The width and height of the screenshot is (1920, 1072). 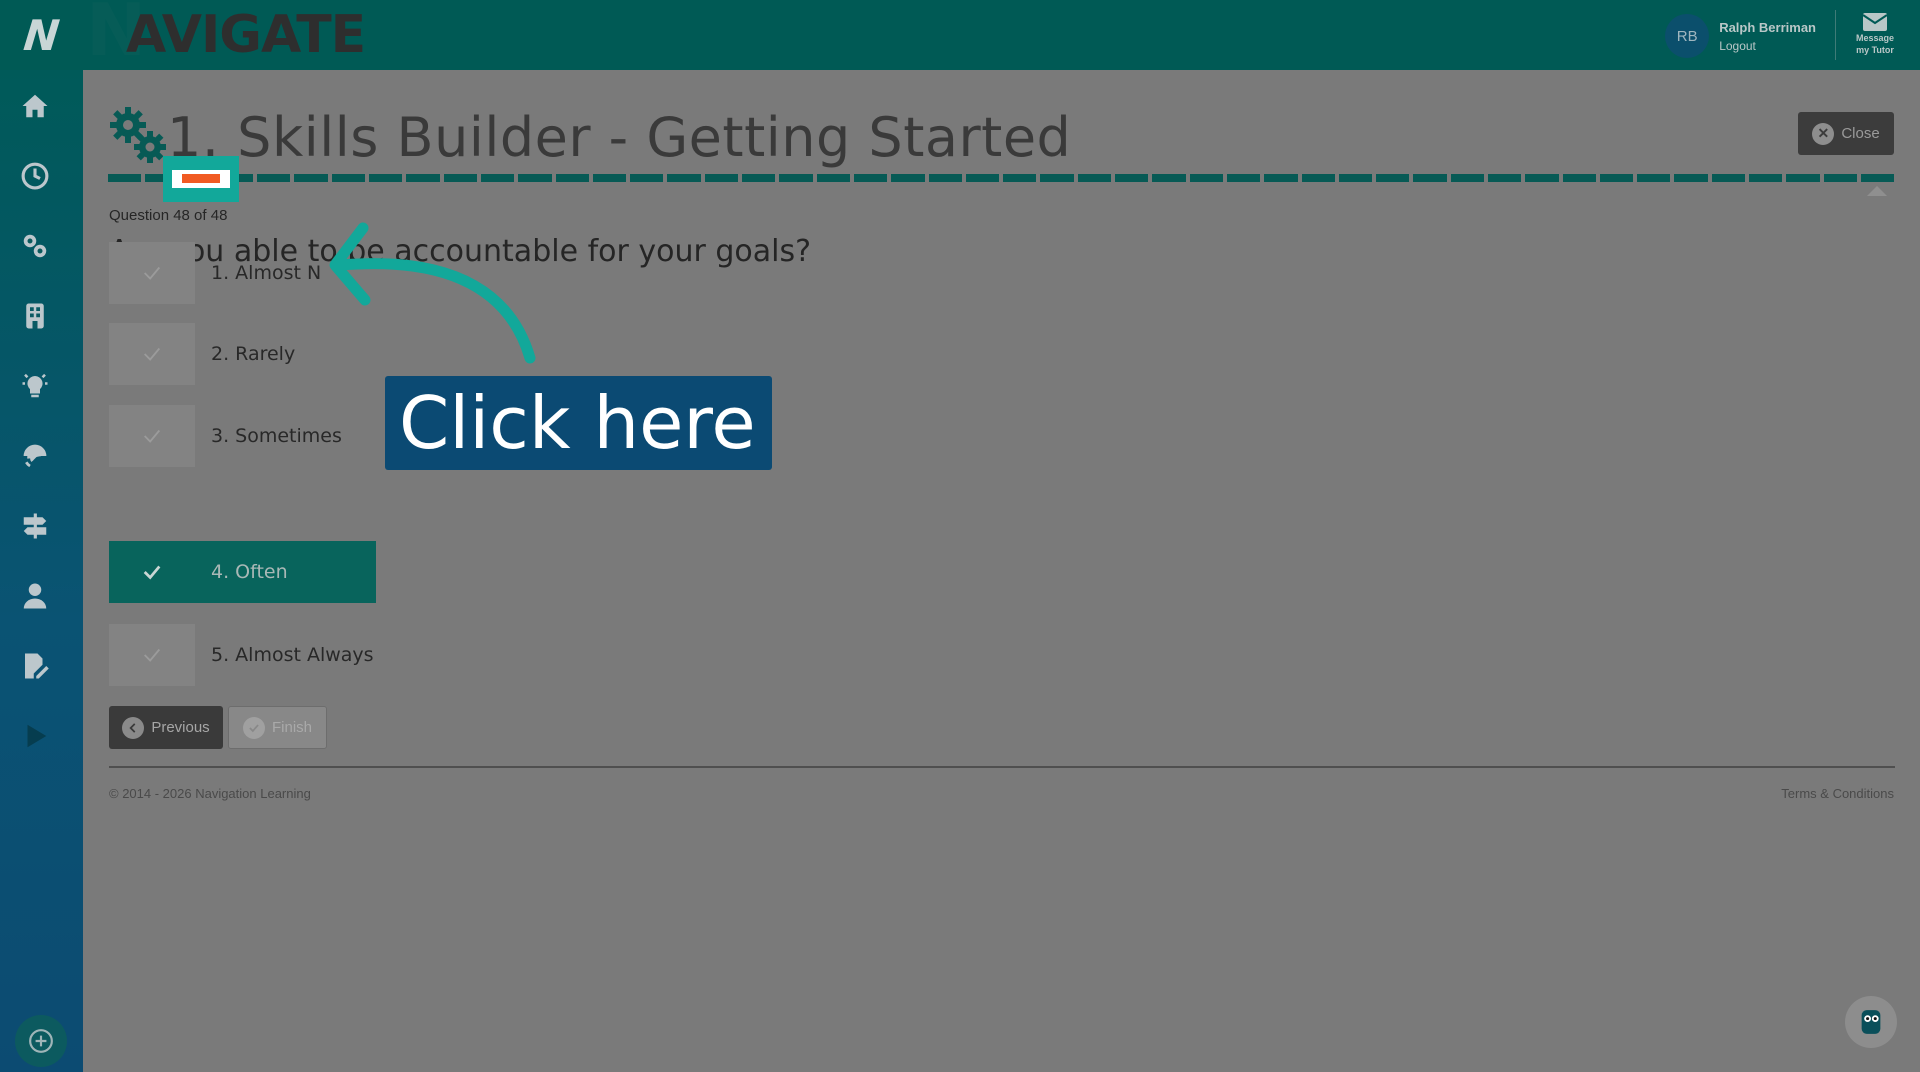 I want to click on close-button: ✕ Close, so click(x=1846, y=133).